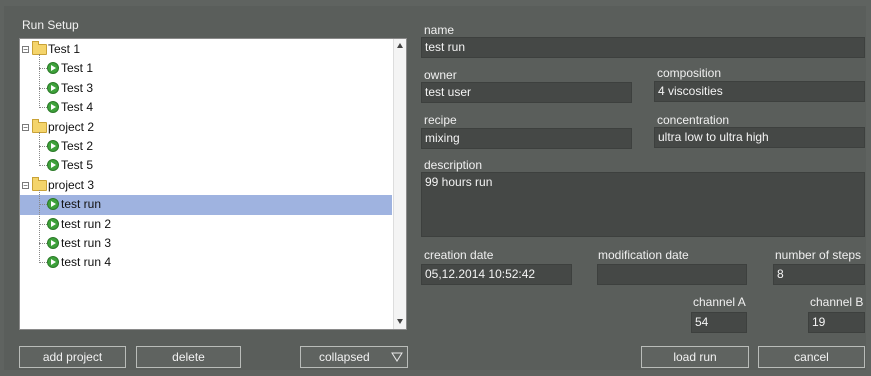 This screenshot has width=871, height=376. Describe the element at coordinates (836, 322) in the screenshot. I see `channel-b-field: 19` at that location.